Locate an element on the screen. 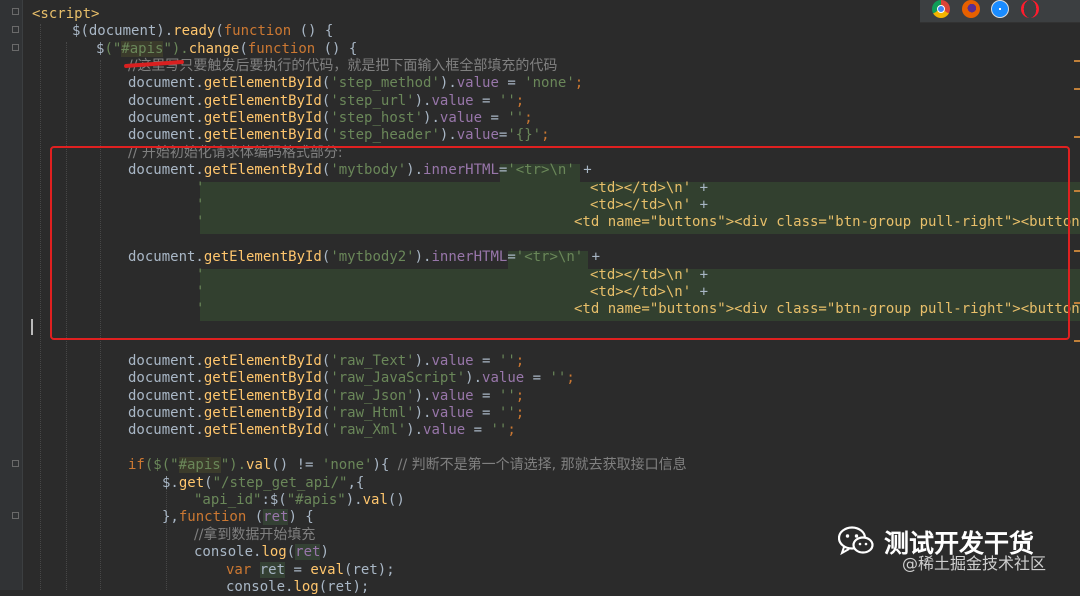 The image size is (1080, 596). code-line: "api_id":$("#apis").val() is located at coordinates (299, 500).